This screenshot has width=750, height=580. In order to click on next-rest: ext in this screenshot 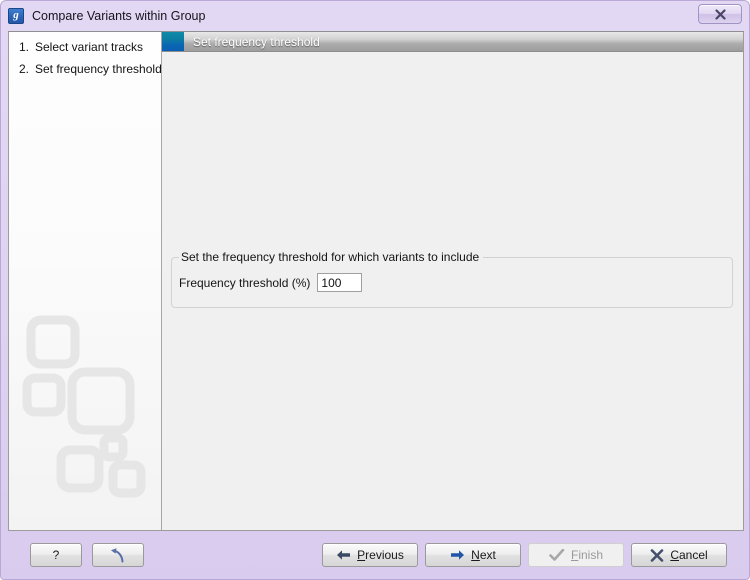, I will do `click(487, 555)`.